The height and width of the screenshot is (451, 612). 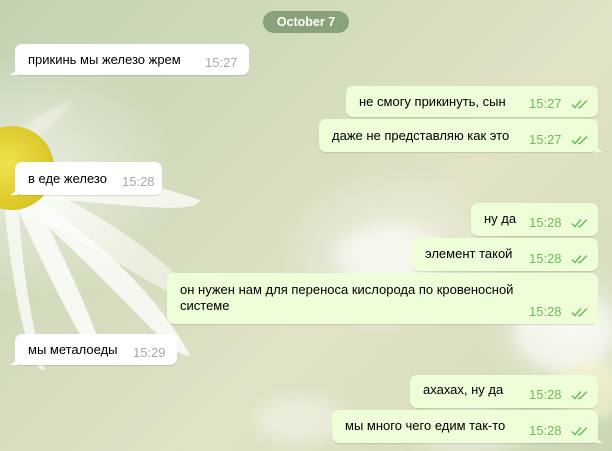 I want to click on message-outgoing: мы много чего едим так-то 15:28, so click(x=467, y=426).